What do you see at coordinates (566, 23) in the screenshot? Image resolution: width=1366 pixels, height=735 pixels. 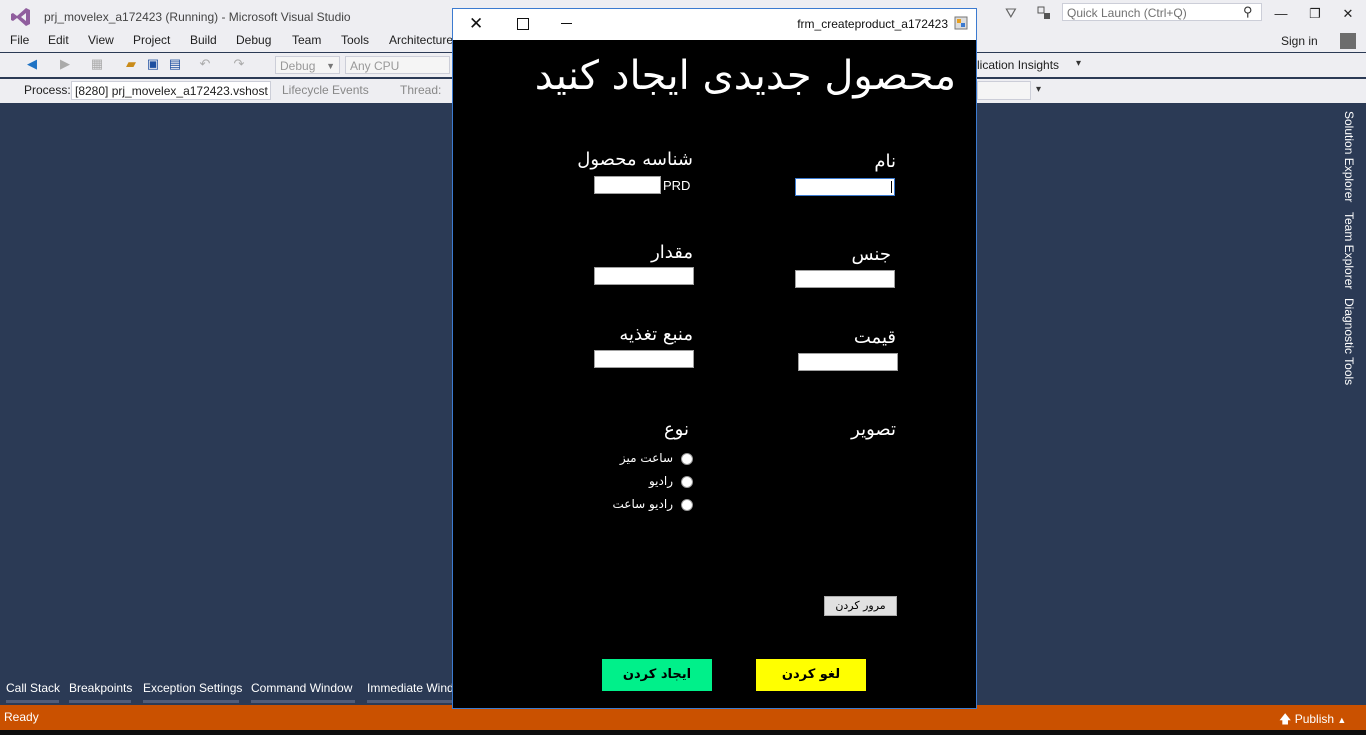 I see `minimize-icon` at bounding box center [566, 23].